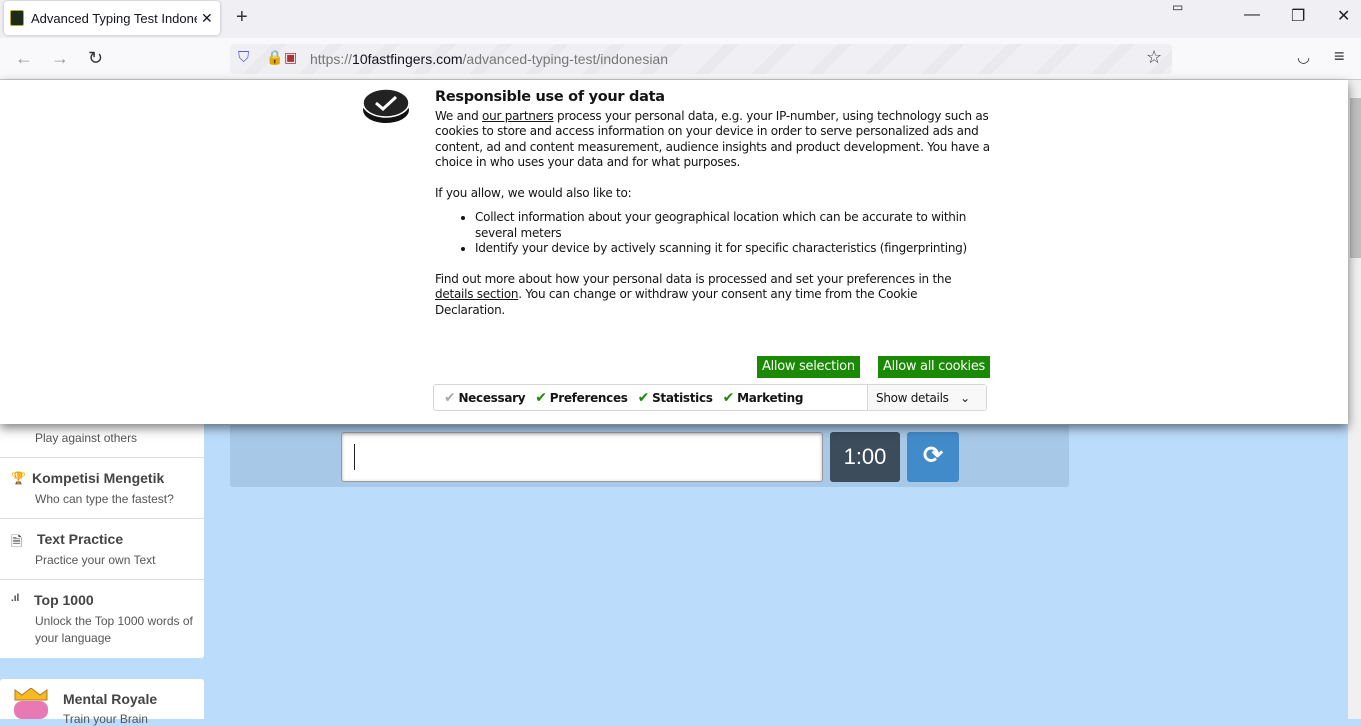  Describe the element at coordinates (386, 105) in the screenshot. I see `consent-check-icon` at that location.